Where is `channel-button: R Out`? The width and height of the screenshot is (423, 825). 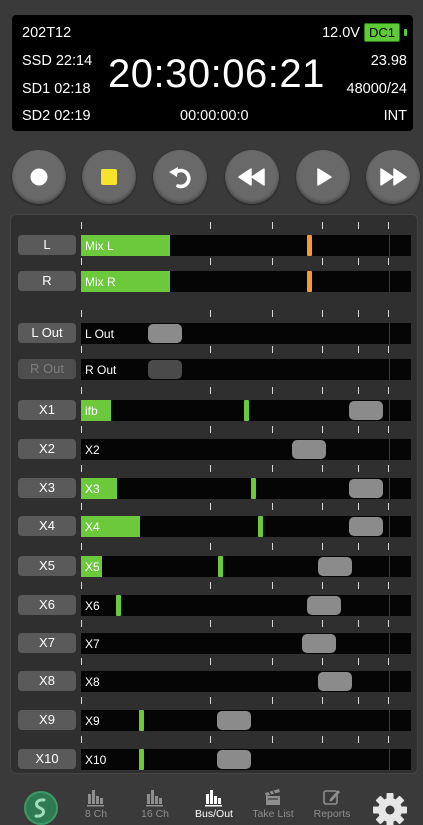
channel-button: R Out is located at coordinates (47, 369).